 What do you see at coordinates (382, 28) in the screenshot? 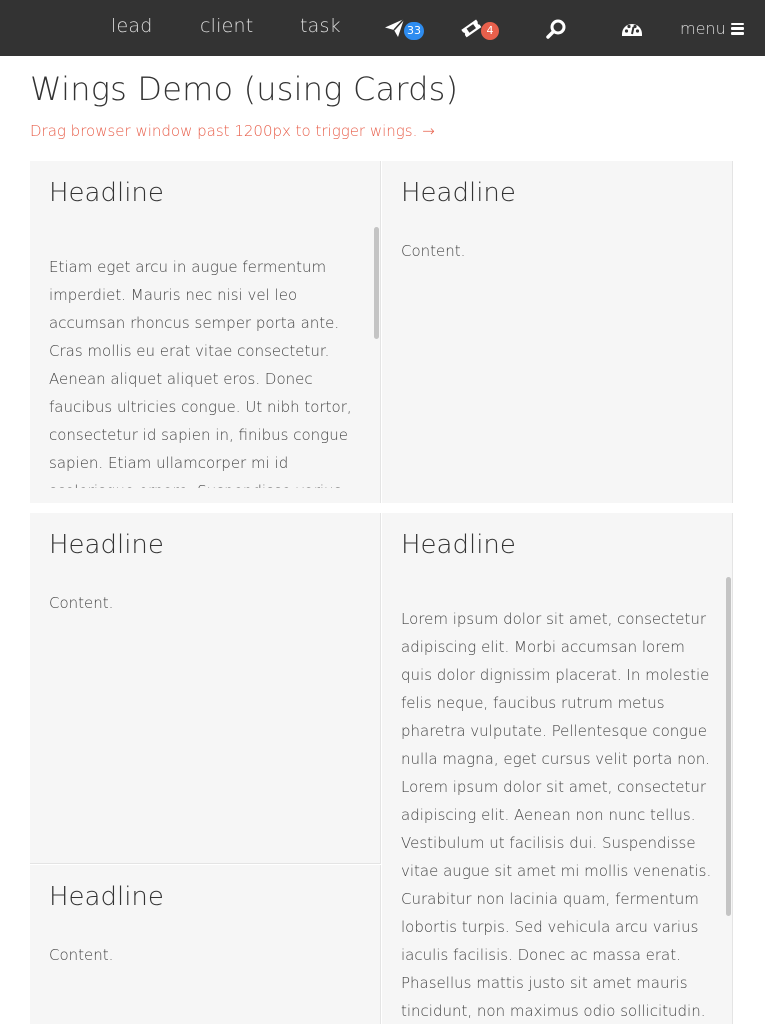
I see `top-nav-bar: lead client task 33 4 menu` at bounding box center [382, 28].